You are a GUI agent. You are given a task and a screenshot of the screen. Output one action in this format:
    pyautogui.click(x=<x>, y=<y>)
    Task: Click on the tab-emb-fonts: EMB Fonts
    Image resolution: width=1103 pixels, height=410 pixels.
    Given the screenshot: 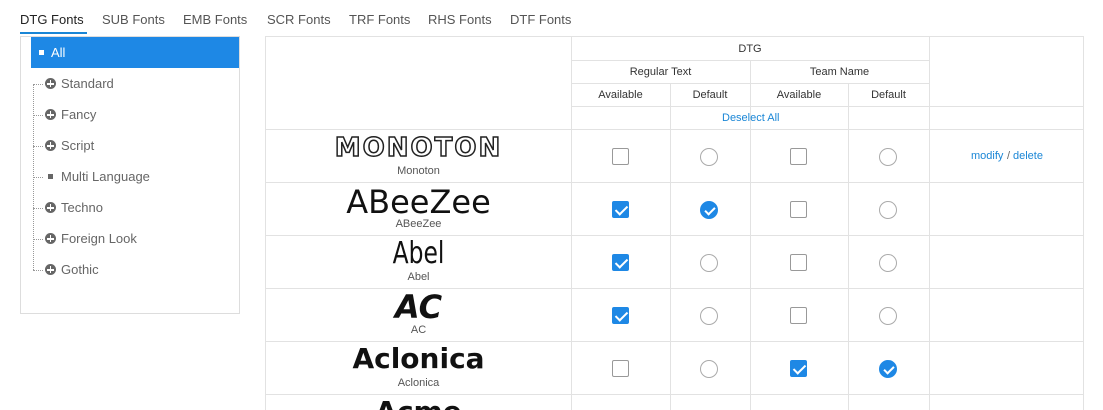 What is the action you would take?
    pyautogui.click(x=215, y=19)
    